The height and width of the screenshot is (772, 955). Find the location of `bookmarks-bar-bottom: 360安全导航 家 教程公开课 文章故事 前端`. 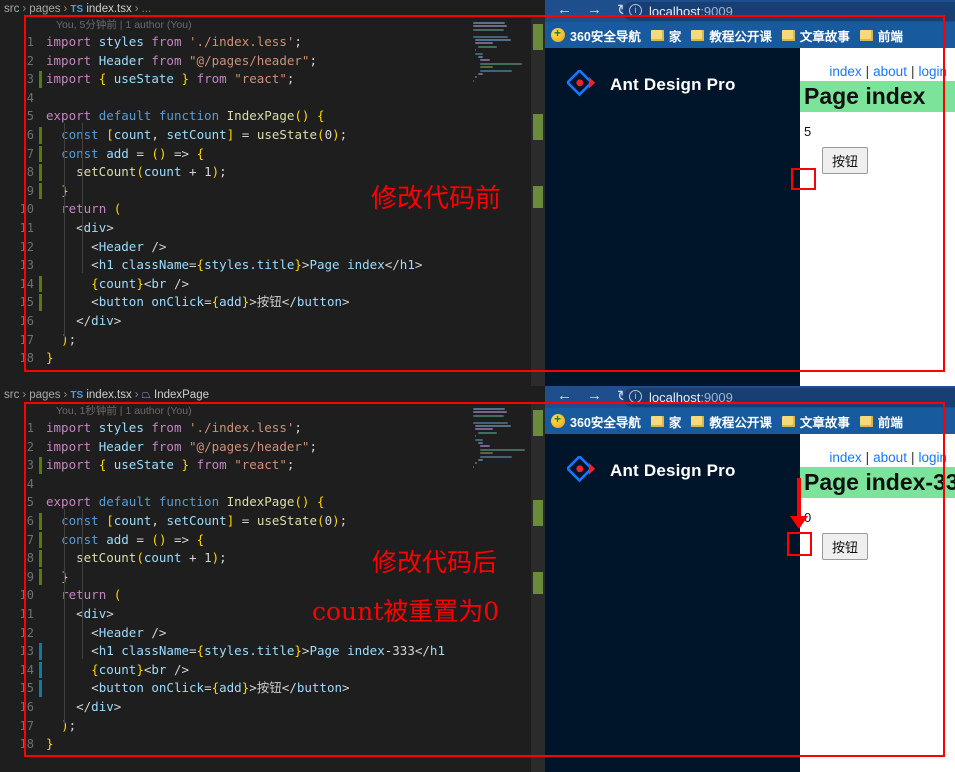

bookmarks-bar-bottom: 360安全导航 家 教程公开课 文章故事 前端 is located at coordinates (750, 421).